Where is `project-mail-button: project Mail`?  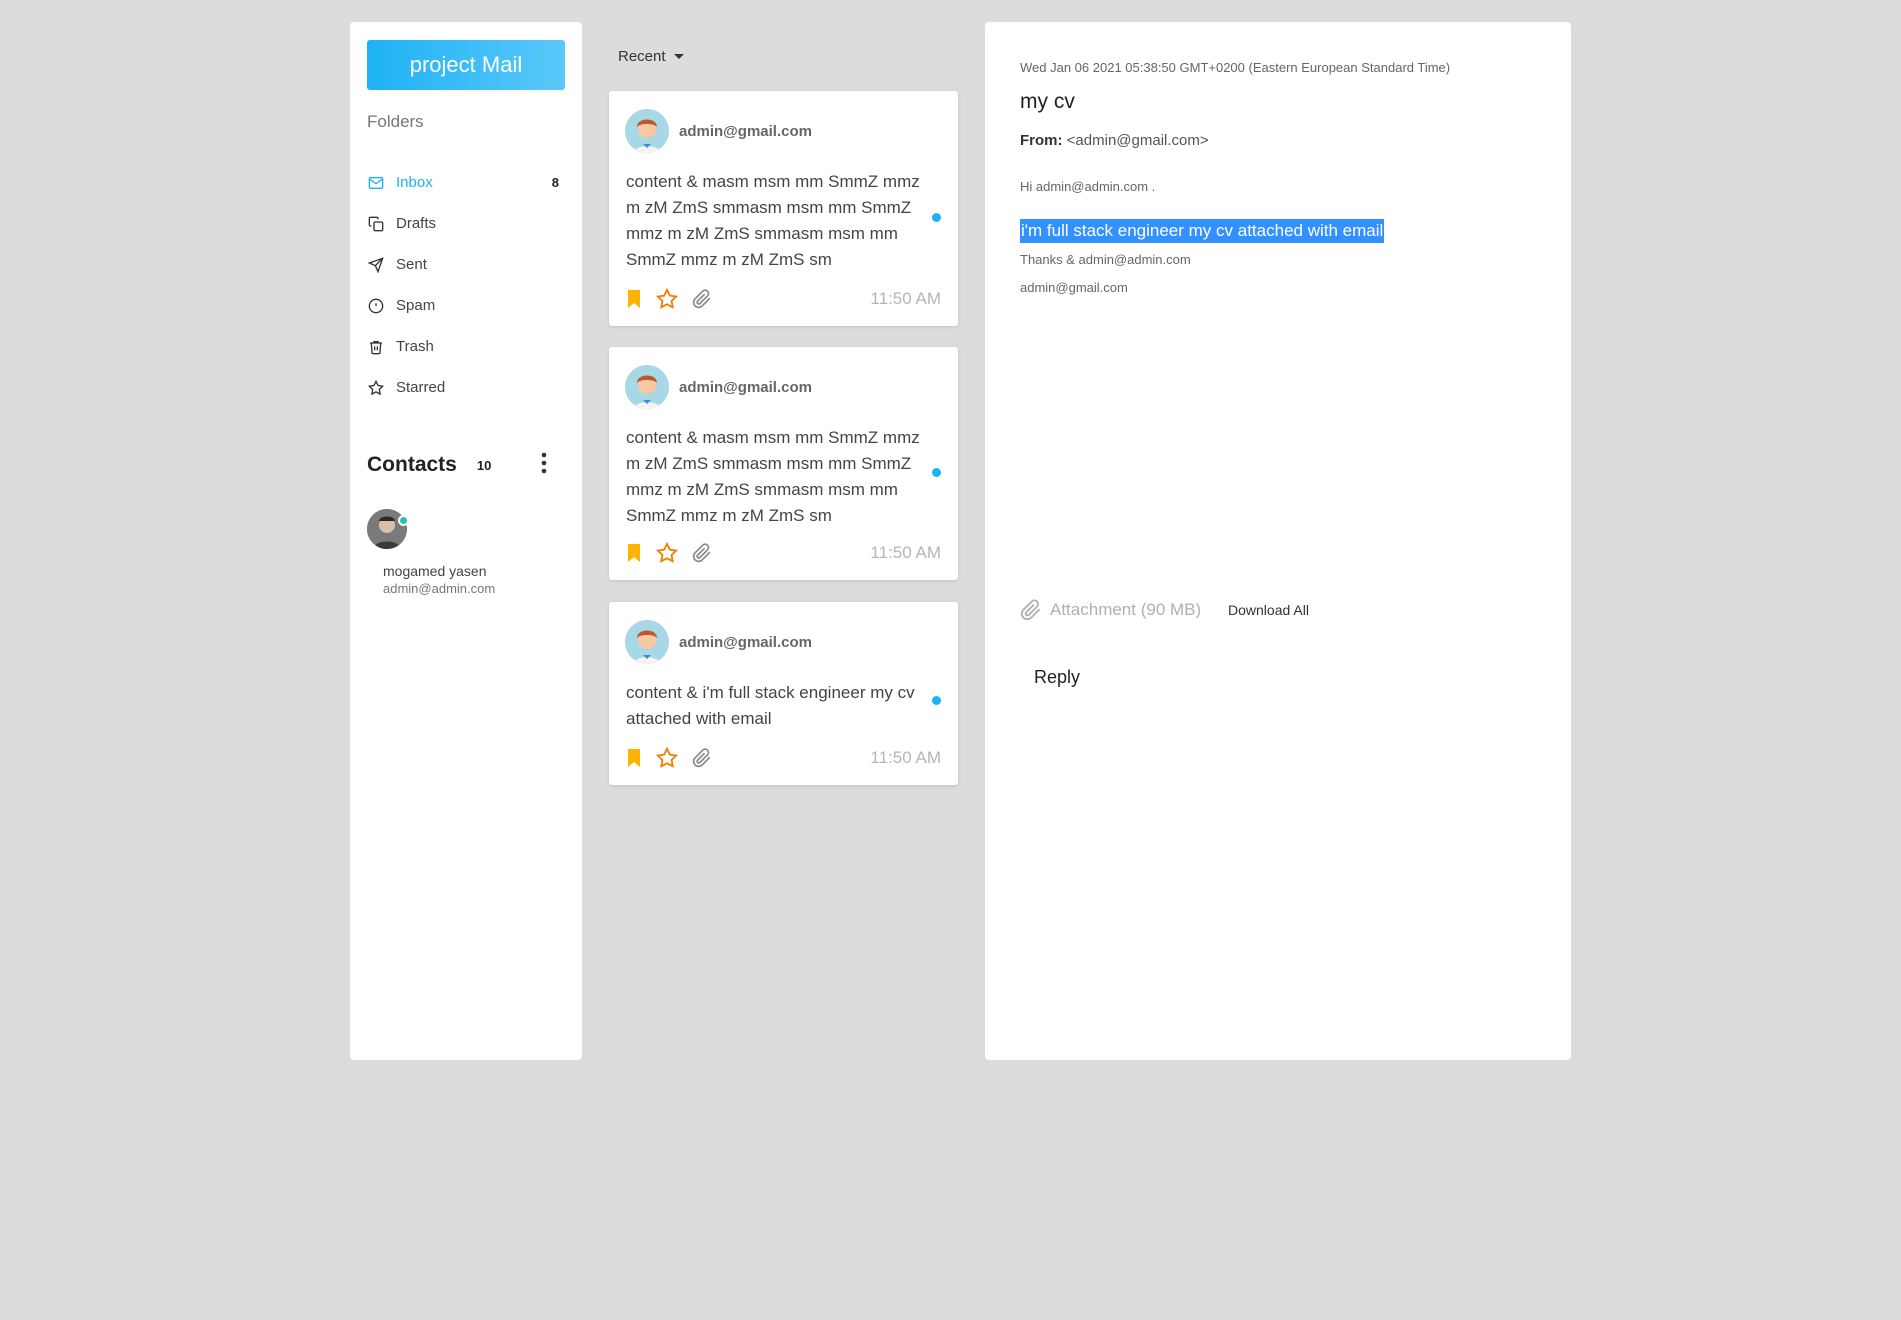 project-mail-button: project Mail is located at coordinates (466, 65).